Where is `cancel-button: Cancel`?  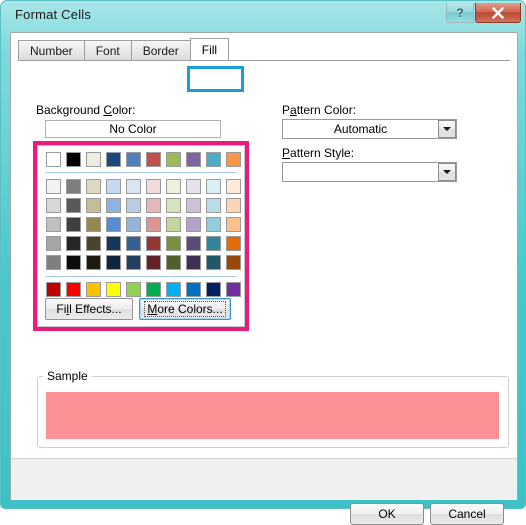 cancel-button: Cancel is located at coordinates (467, 514).